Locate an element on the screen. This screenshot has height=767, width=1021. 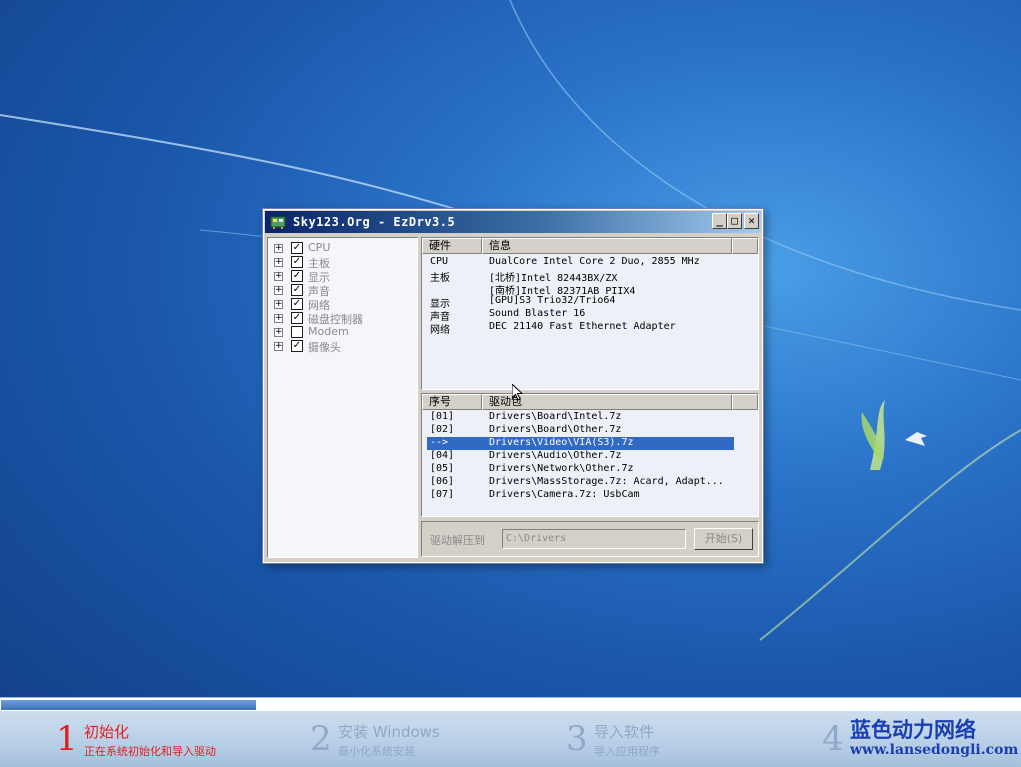
driver-list-header: 序号 驱动包 is located at coordinates (590, 402).